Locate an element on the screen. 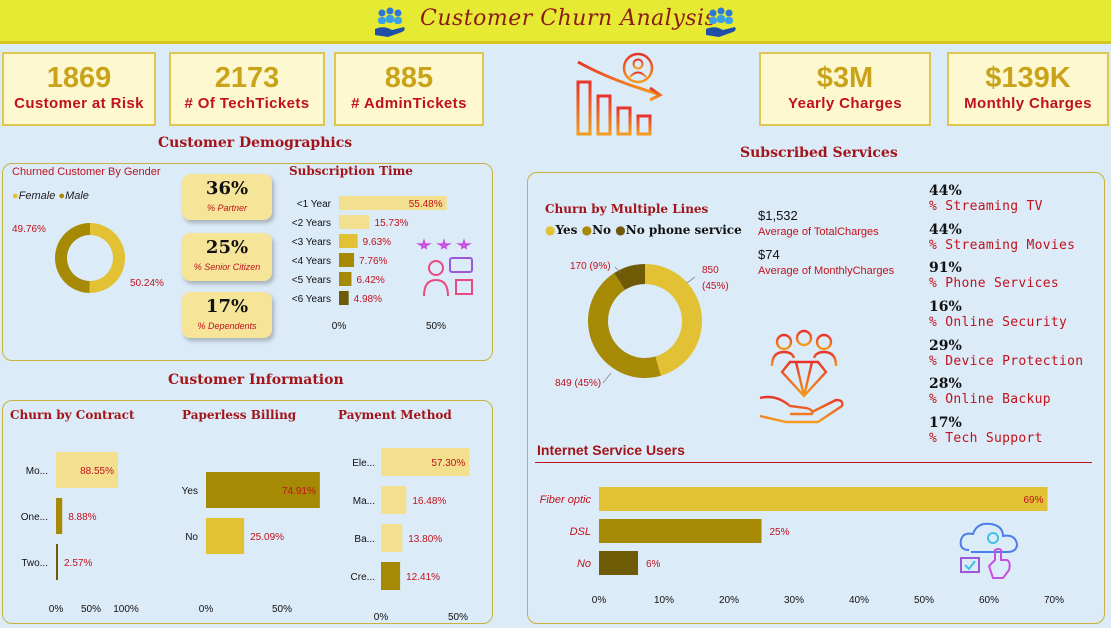 The width and height of the screenshot is (1111, 628). data-label: 55.48% is located at coordinates (426, 204).